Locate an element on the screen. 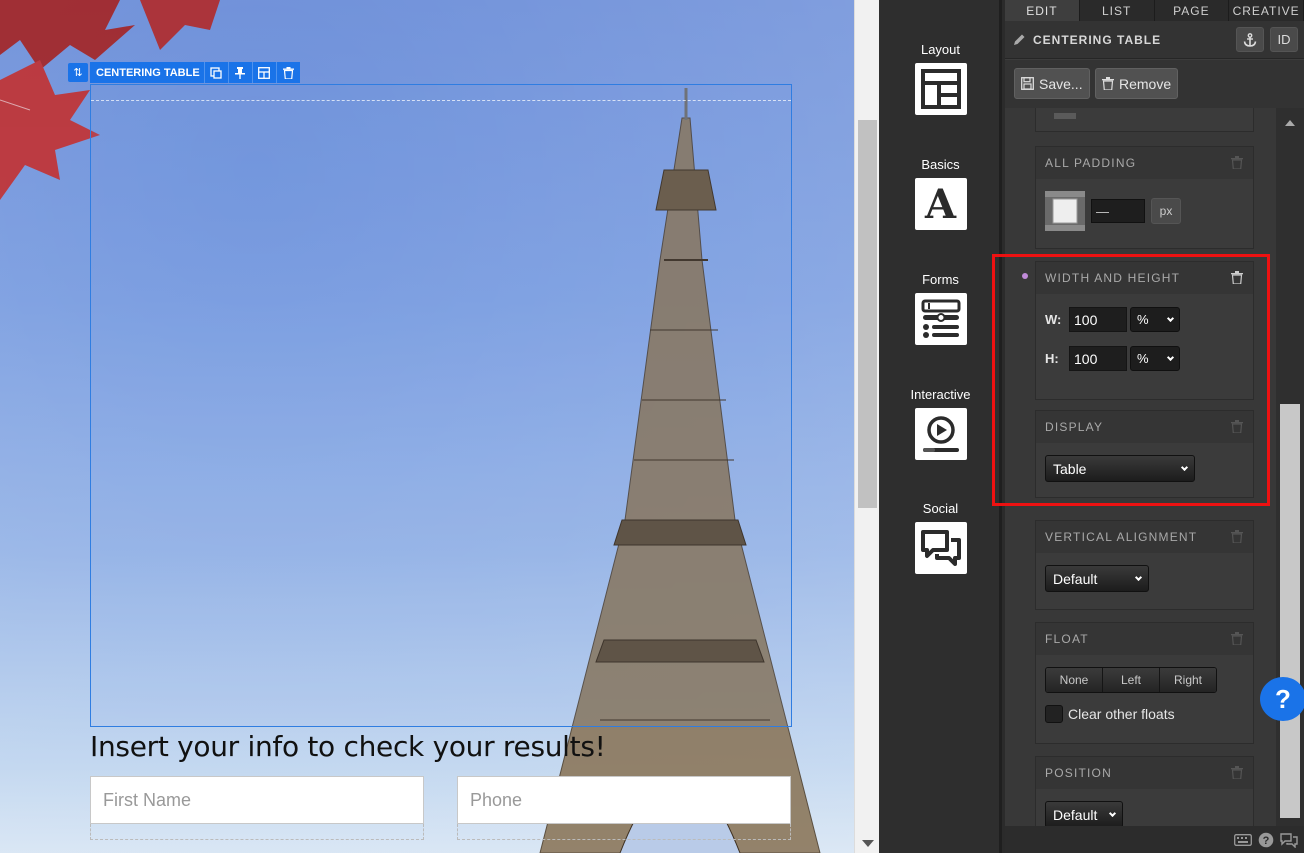  scroll-down-icon is located at coordinates (868, 843).